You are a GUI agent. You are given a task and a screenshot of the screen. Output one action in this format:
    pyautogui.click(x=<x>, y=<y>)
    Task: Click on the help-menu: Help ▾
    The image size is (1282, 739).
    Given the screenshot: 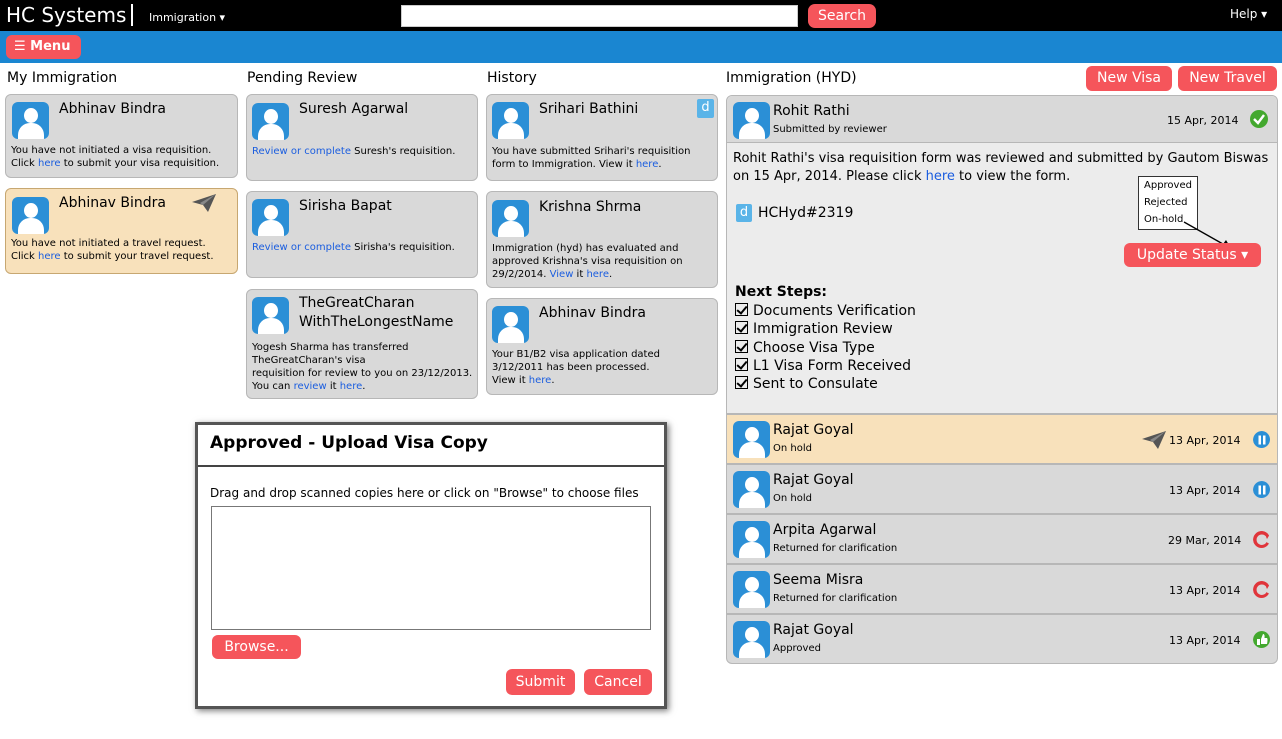 What is the action you would take?
    pyautogui.click(x=1248, y=14)
    